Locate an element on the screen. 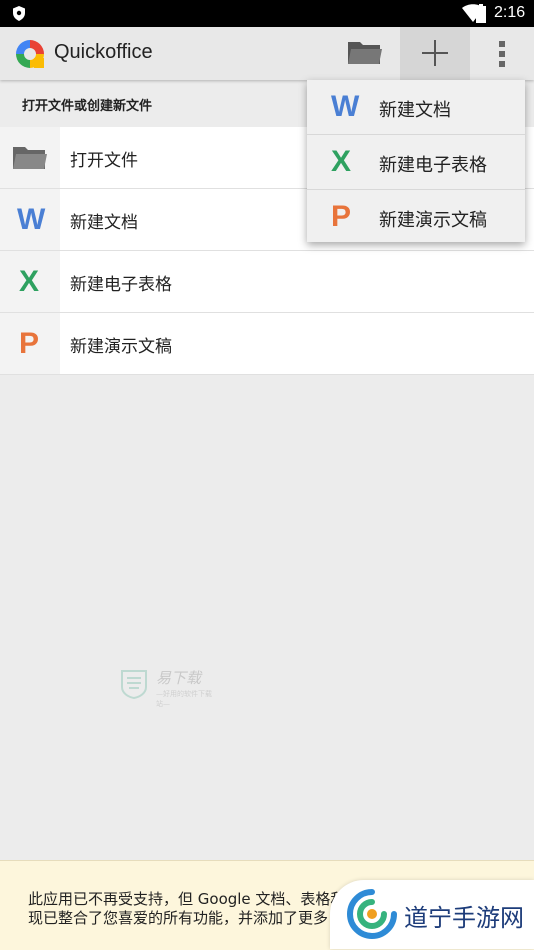 The image size is (534, 950). menu-item-new-spreadsheet: X 新建电子表格 is located at coordinates (416, 162).